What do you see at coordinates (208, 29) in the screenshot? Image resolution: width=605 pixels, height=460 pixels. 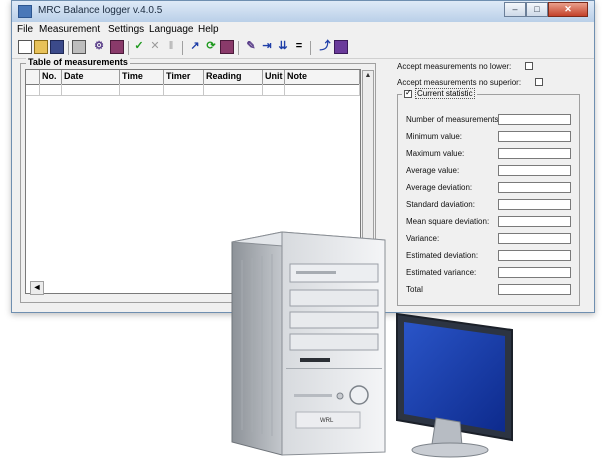 I see `menu-help: Help` at bounding box center [208, 29].